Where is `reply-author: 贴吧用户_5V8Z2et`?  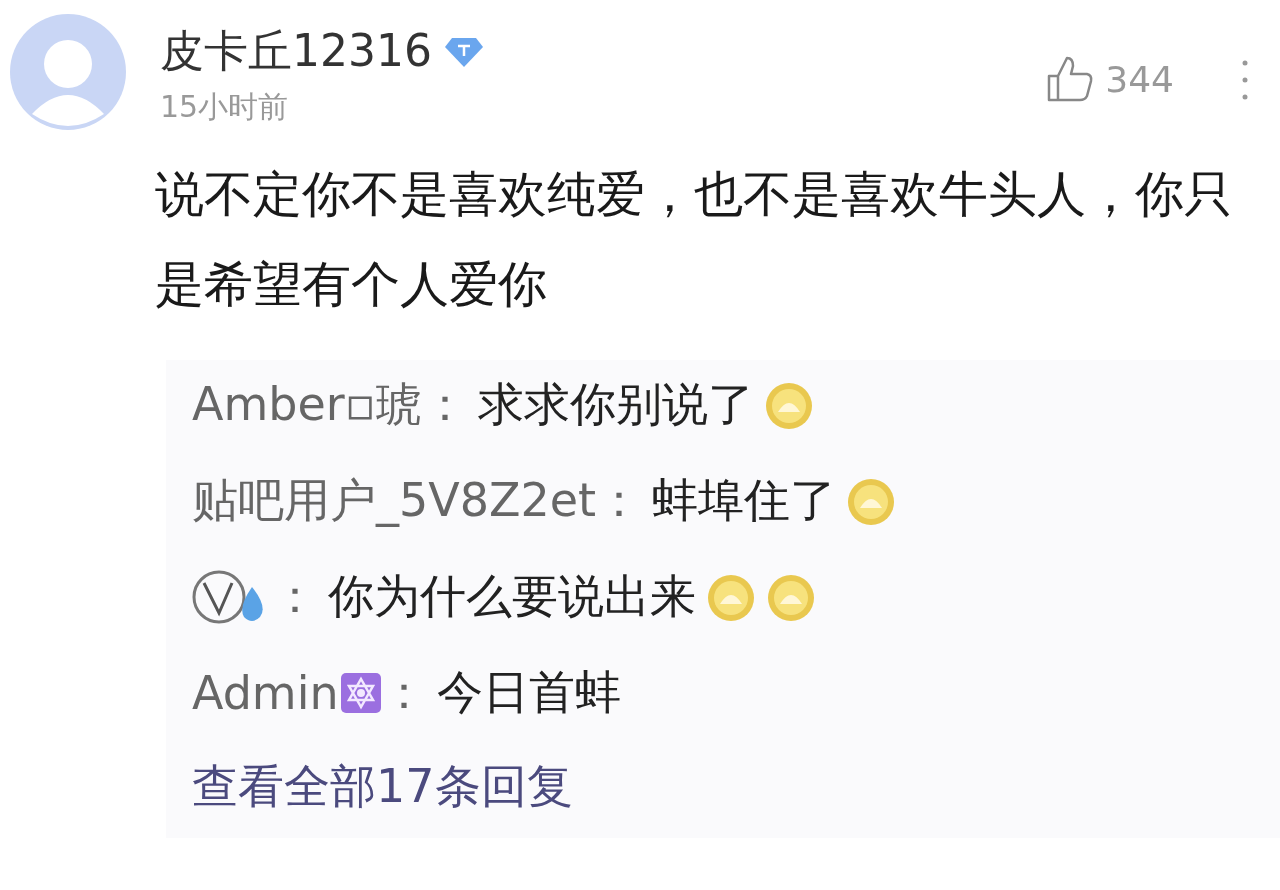 reply-author: 贴吧用户_5V8Z2et is located at coordinates (394, 501).